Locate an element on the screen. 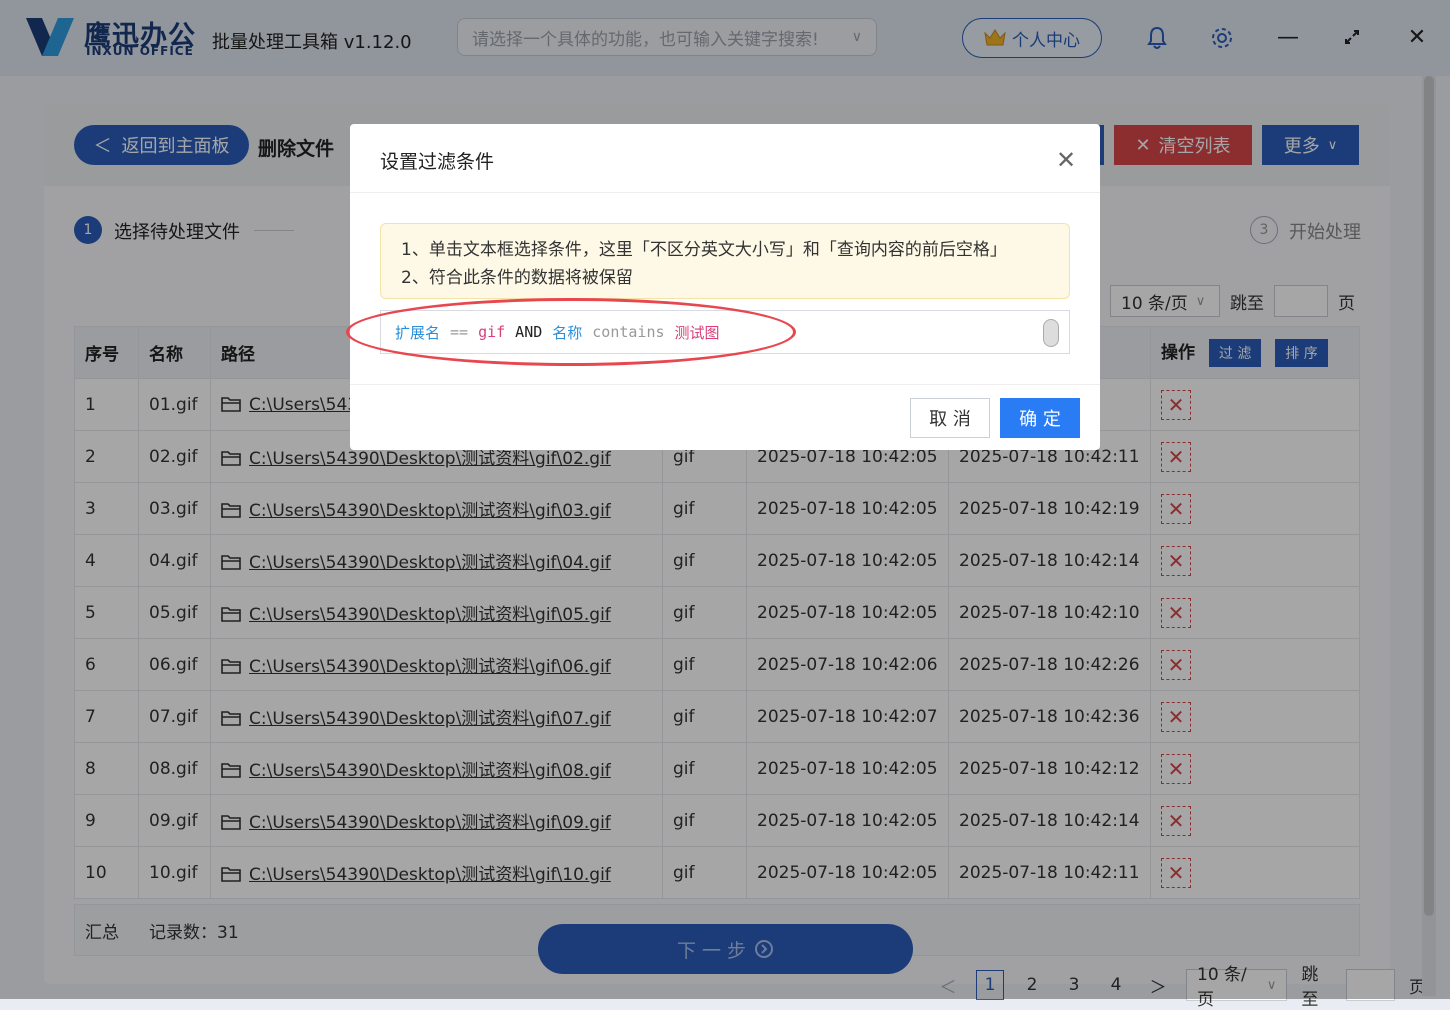 The image size is (1450, 1010). cancel-button: 取 消 is located at coordinates (950, 418).